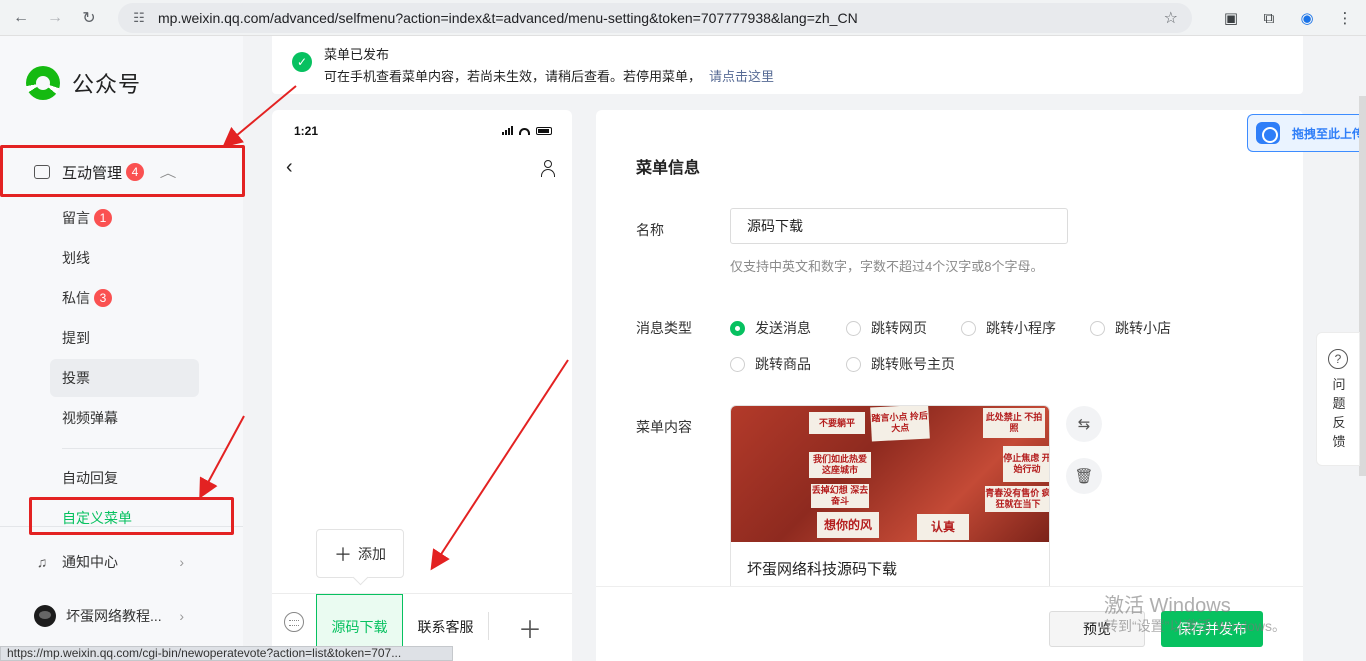 The image size is (1366, 661). Describe the element at coordinates (741, 76) in the screenshot. I see `disable-menu-link: 请点击这里` at that location.